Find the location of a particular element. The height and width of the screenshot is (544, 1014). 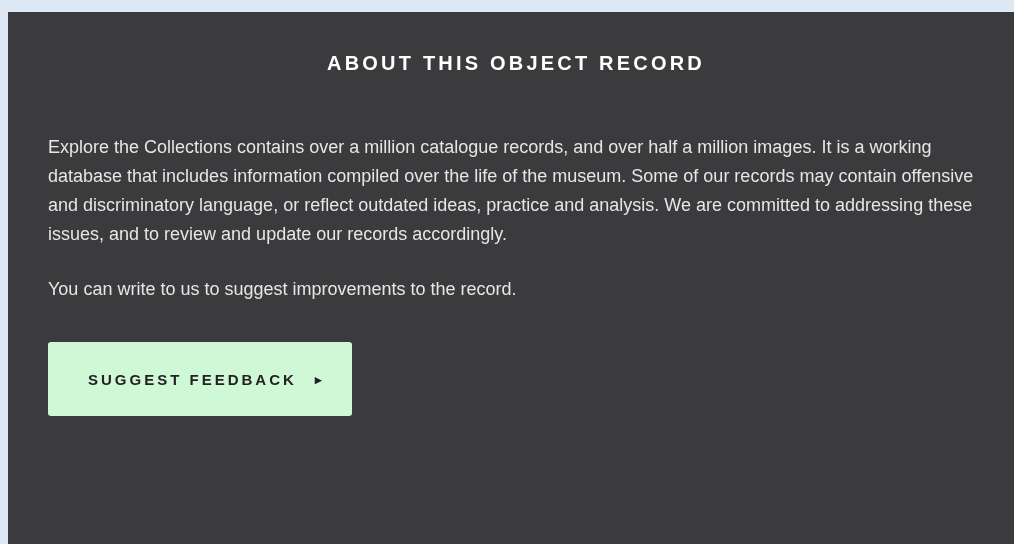

suggest-feedback-button: SUGGEST FEEDBACK ▸ is located at coordinates (200, 379).